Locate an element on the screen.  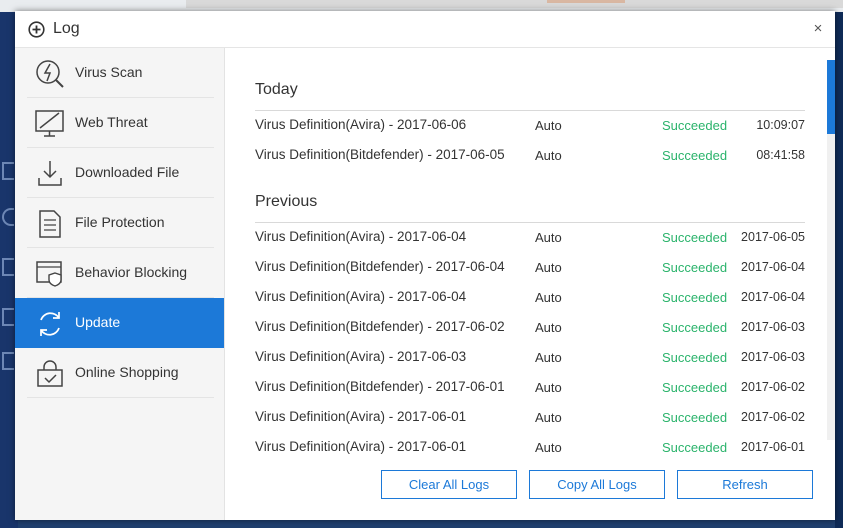
sidebar-item-label: Update is located at coordinates (98, 322).